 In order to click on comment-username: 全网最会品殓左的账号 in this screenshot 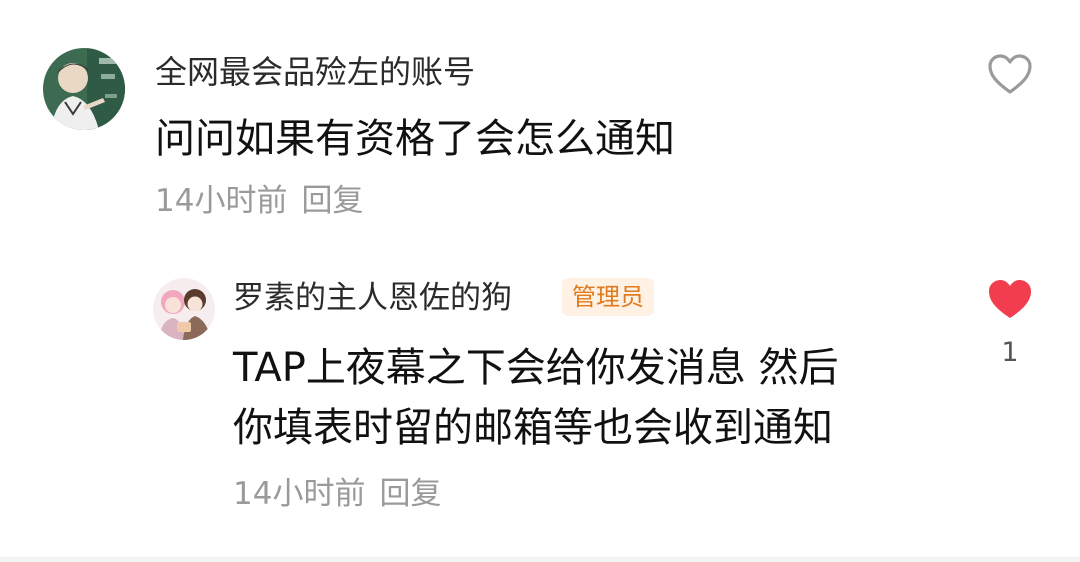, I will do `click(315, 72)`.